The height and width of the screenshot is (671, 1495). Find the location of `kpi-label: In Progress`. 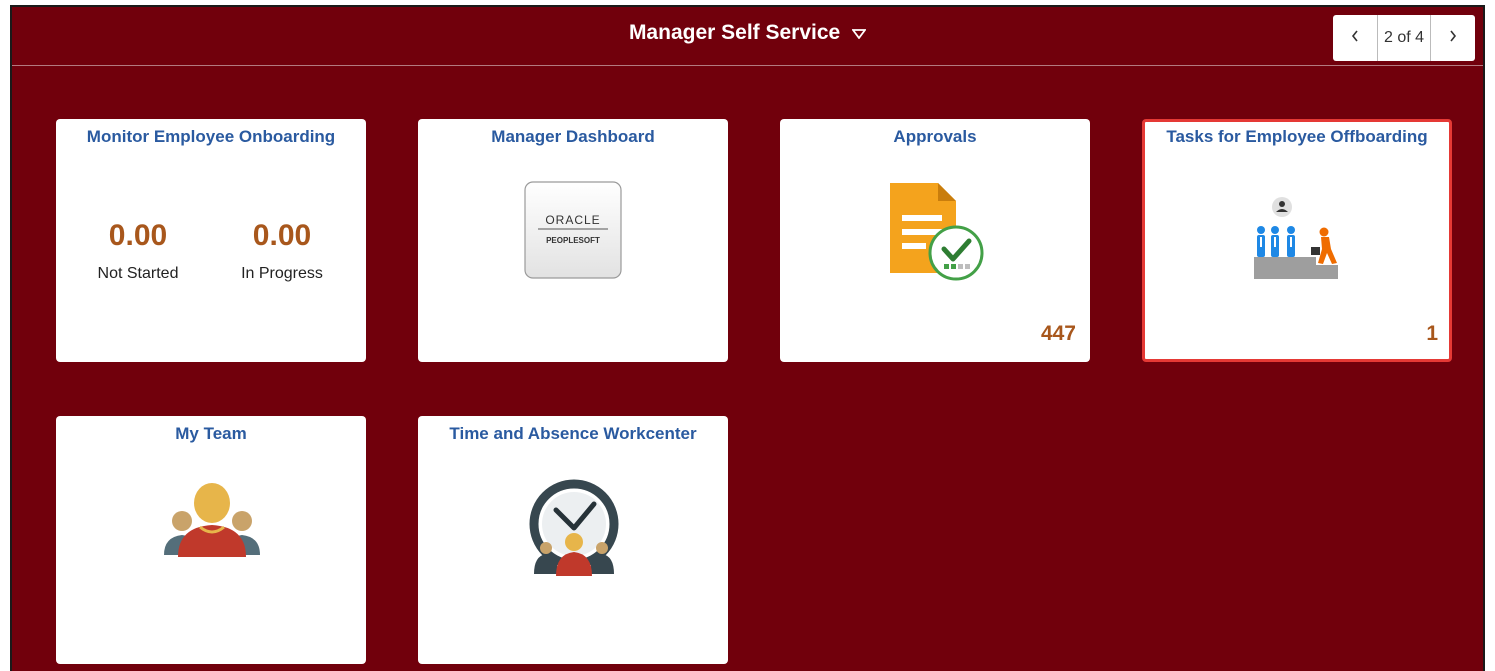

kpi-label: In Progress is located at coordinates (282, 273).